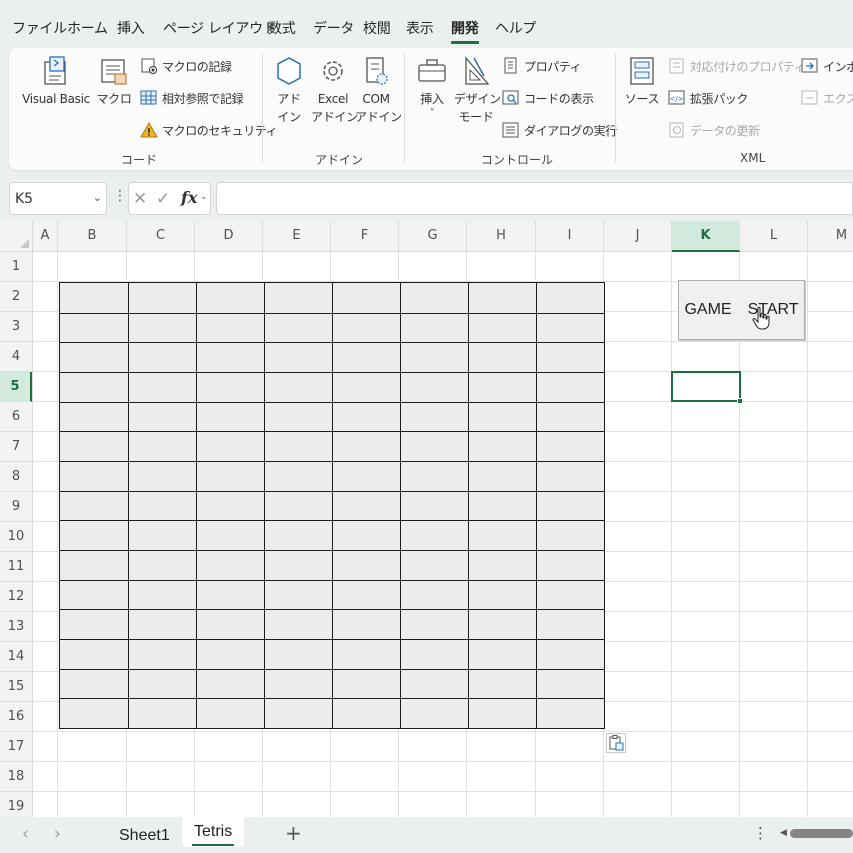 The width and height of the screenshot is (853, 853). I want to click on column-header-m: M, so click(830, 236).